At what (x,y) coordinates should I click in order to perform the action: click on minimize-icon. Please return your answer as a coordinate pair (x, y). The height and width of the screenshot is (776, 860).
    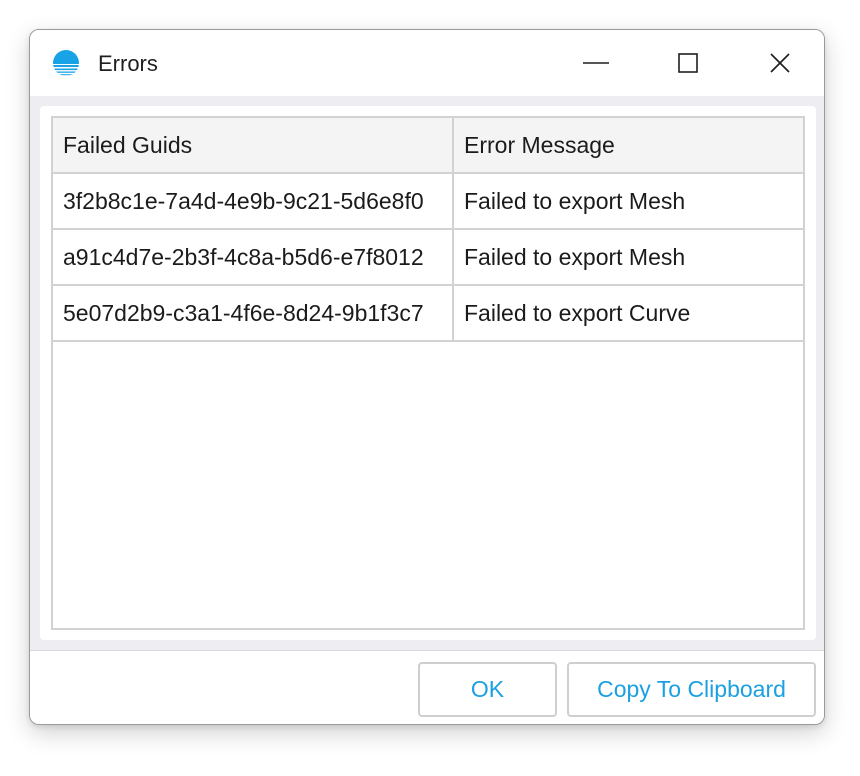
    Looking at the image, I should click on (596, 63).